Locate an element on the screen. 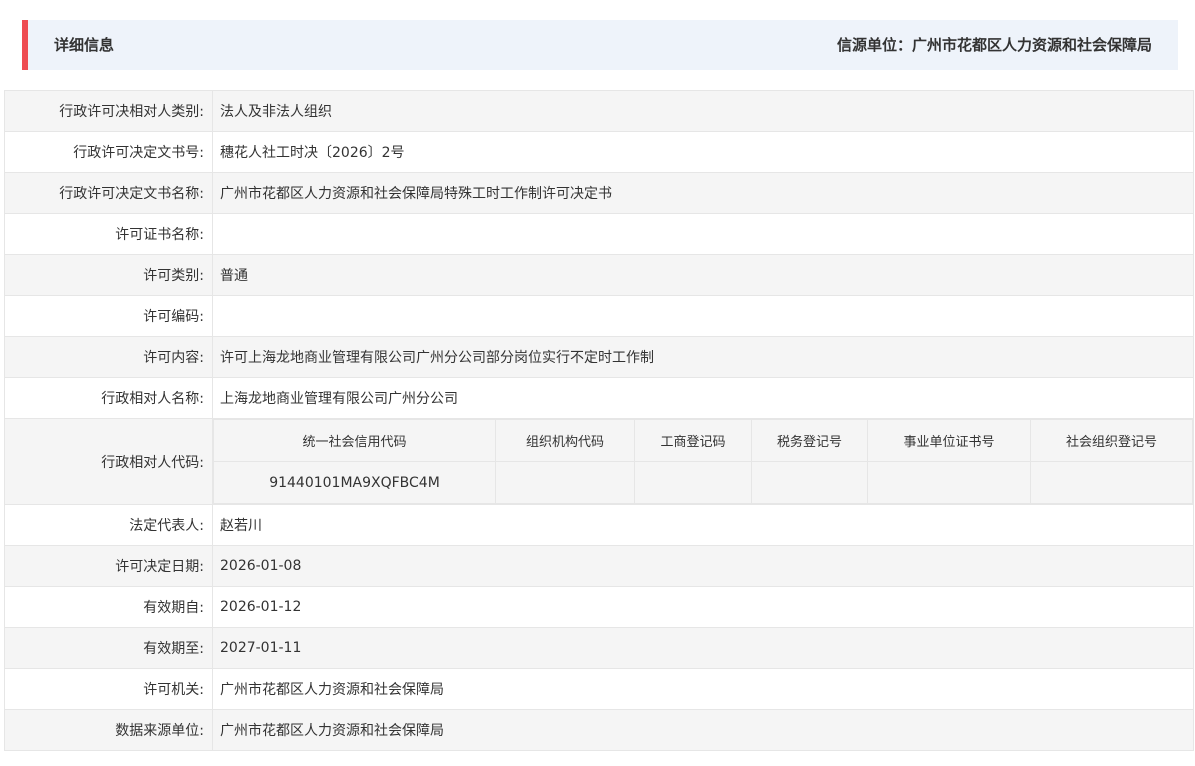 The width and height of the screenshot is (1195, 766). table-row: 许可编码: is located at coordinates (599, 316).